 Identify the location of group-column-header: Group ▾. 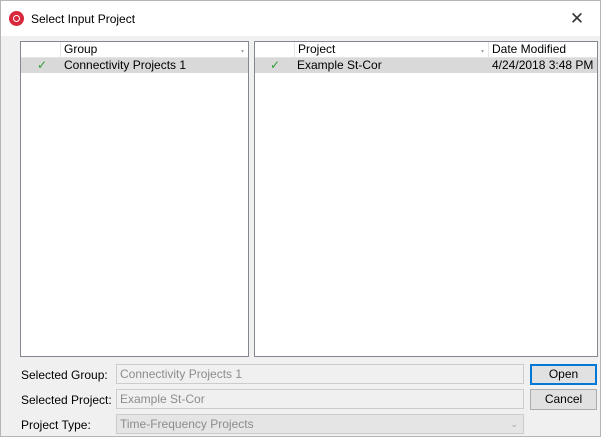
(154, 49).